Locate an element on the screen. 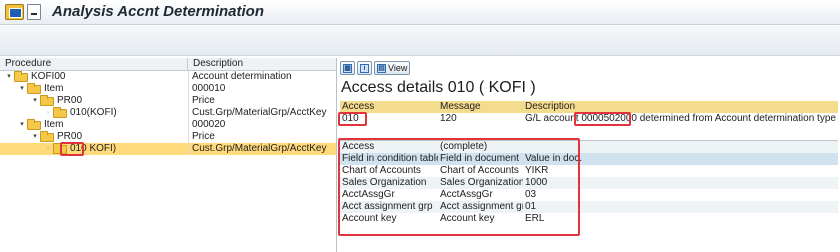 This screenshot has height=252, width=840. column-header-message: Message is located at coordinates (480, 107).